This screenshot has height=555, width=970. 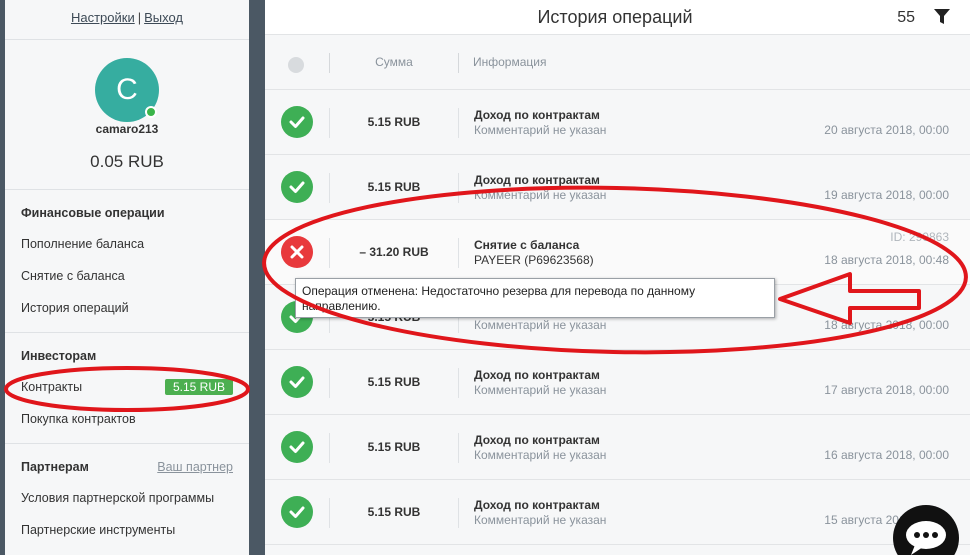 What do you see at coordinates (127, 467) in the screenshot?
I see `partners-heading: Партнерам Ваш партнер` at bounding box center [127, 467].